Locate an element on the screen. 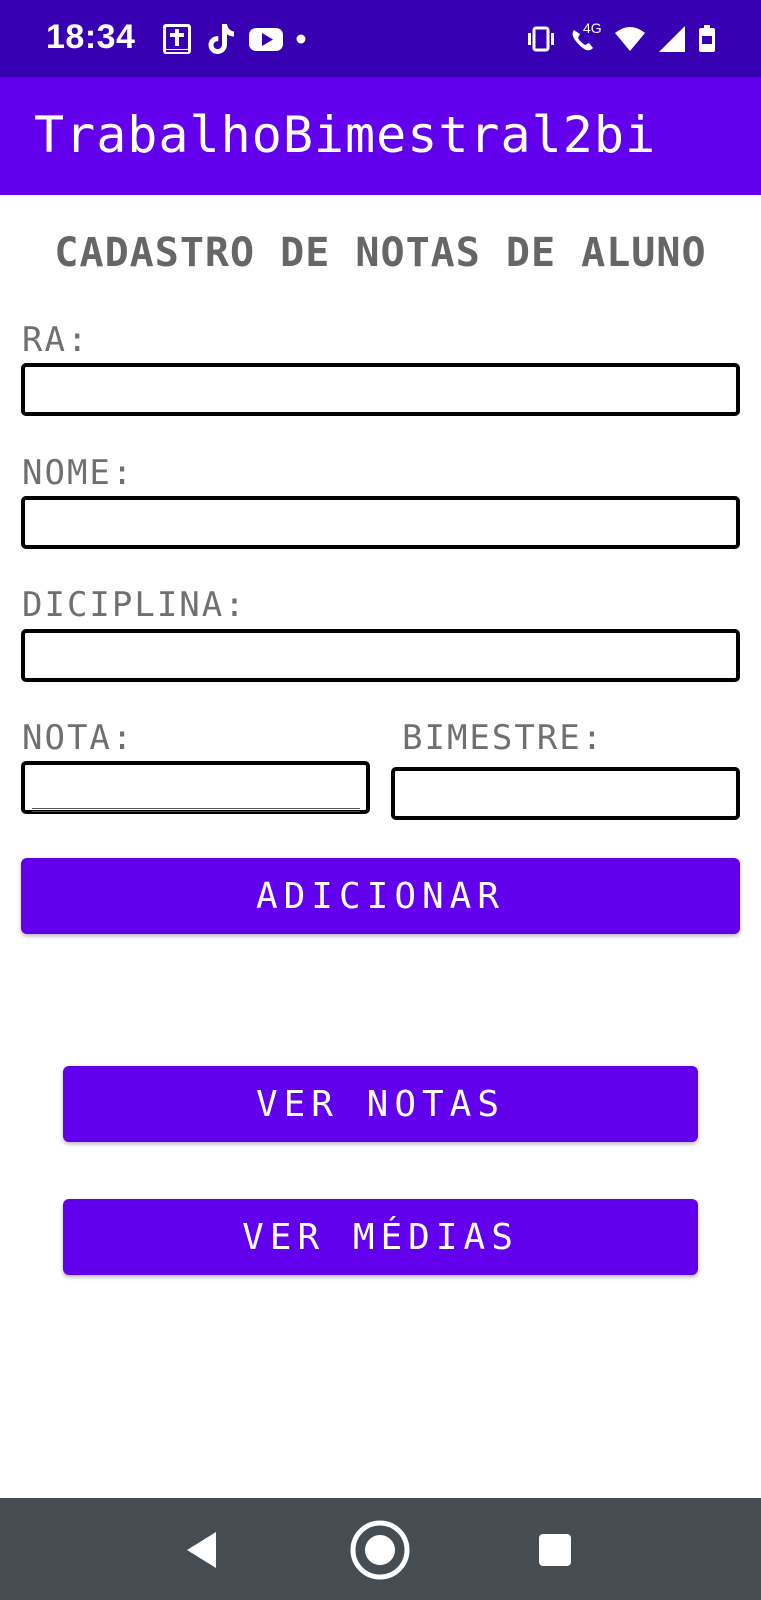 The height and width of the screenshot is (1600, 761). app-title: TrabalhoBimestral2bi is located at coordinates (345, 135).